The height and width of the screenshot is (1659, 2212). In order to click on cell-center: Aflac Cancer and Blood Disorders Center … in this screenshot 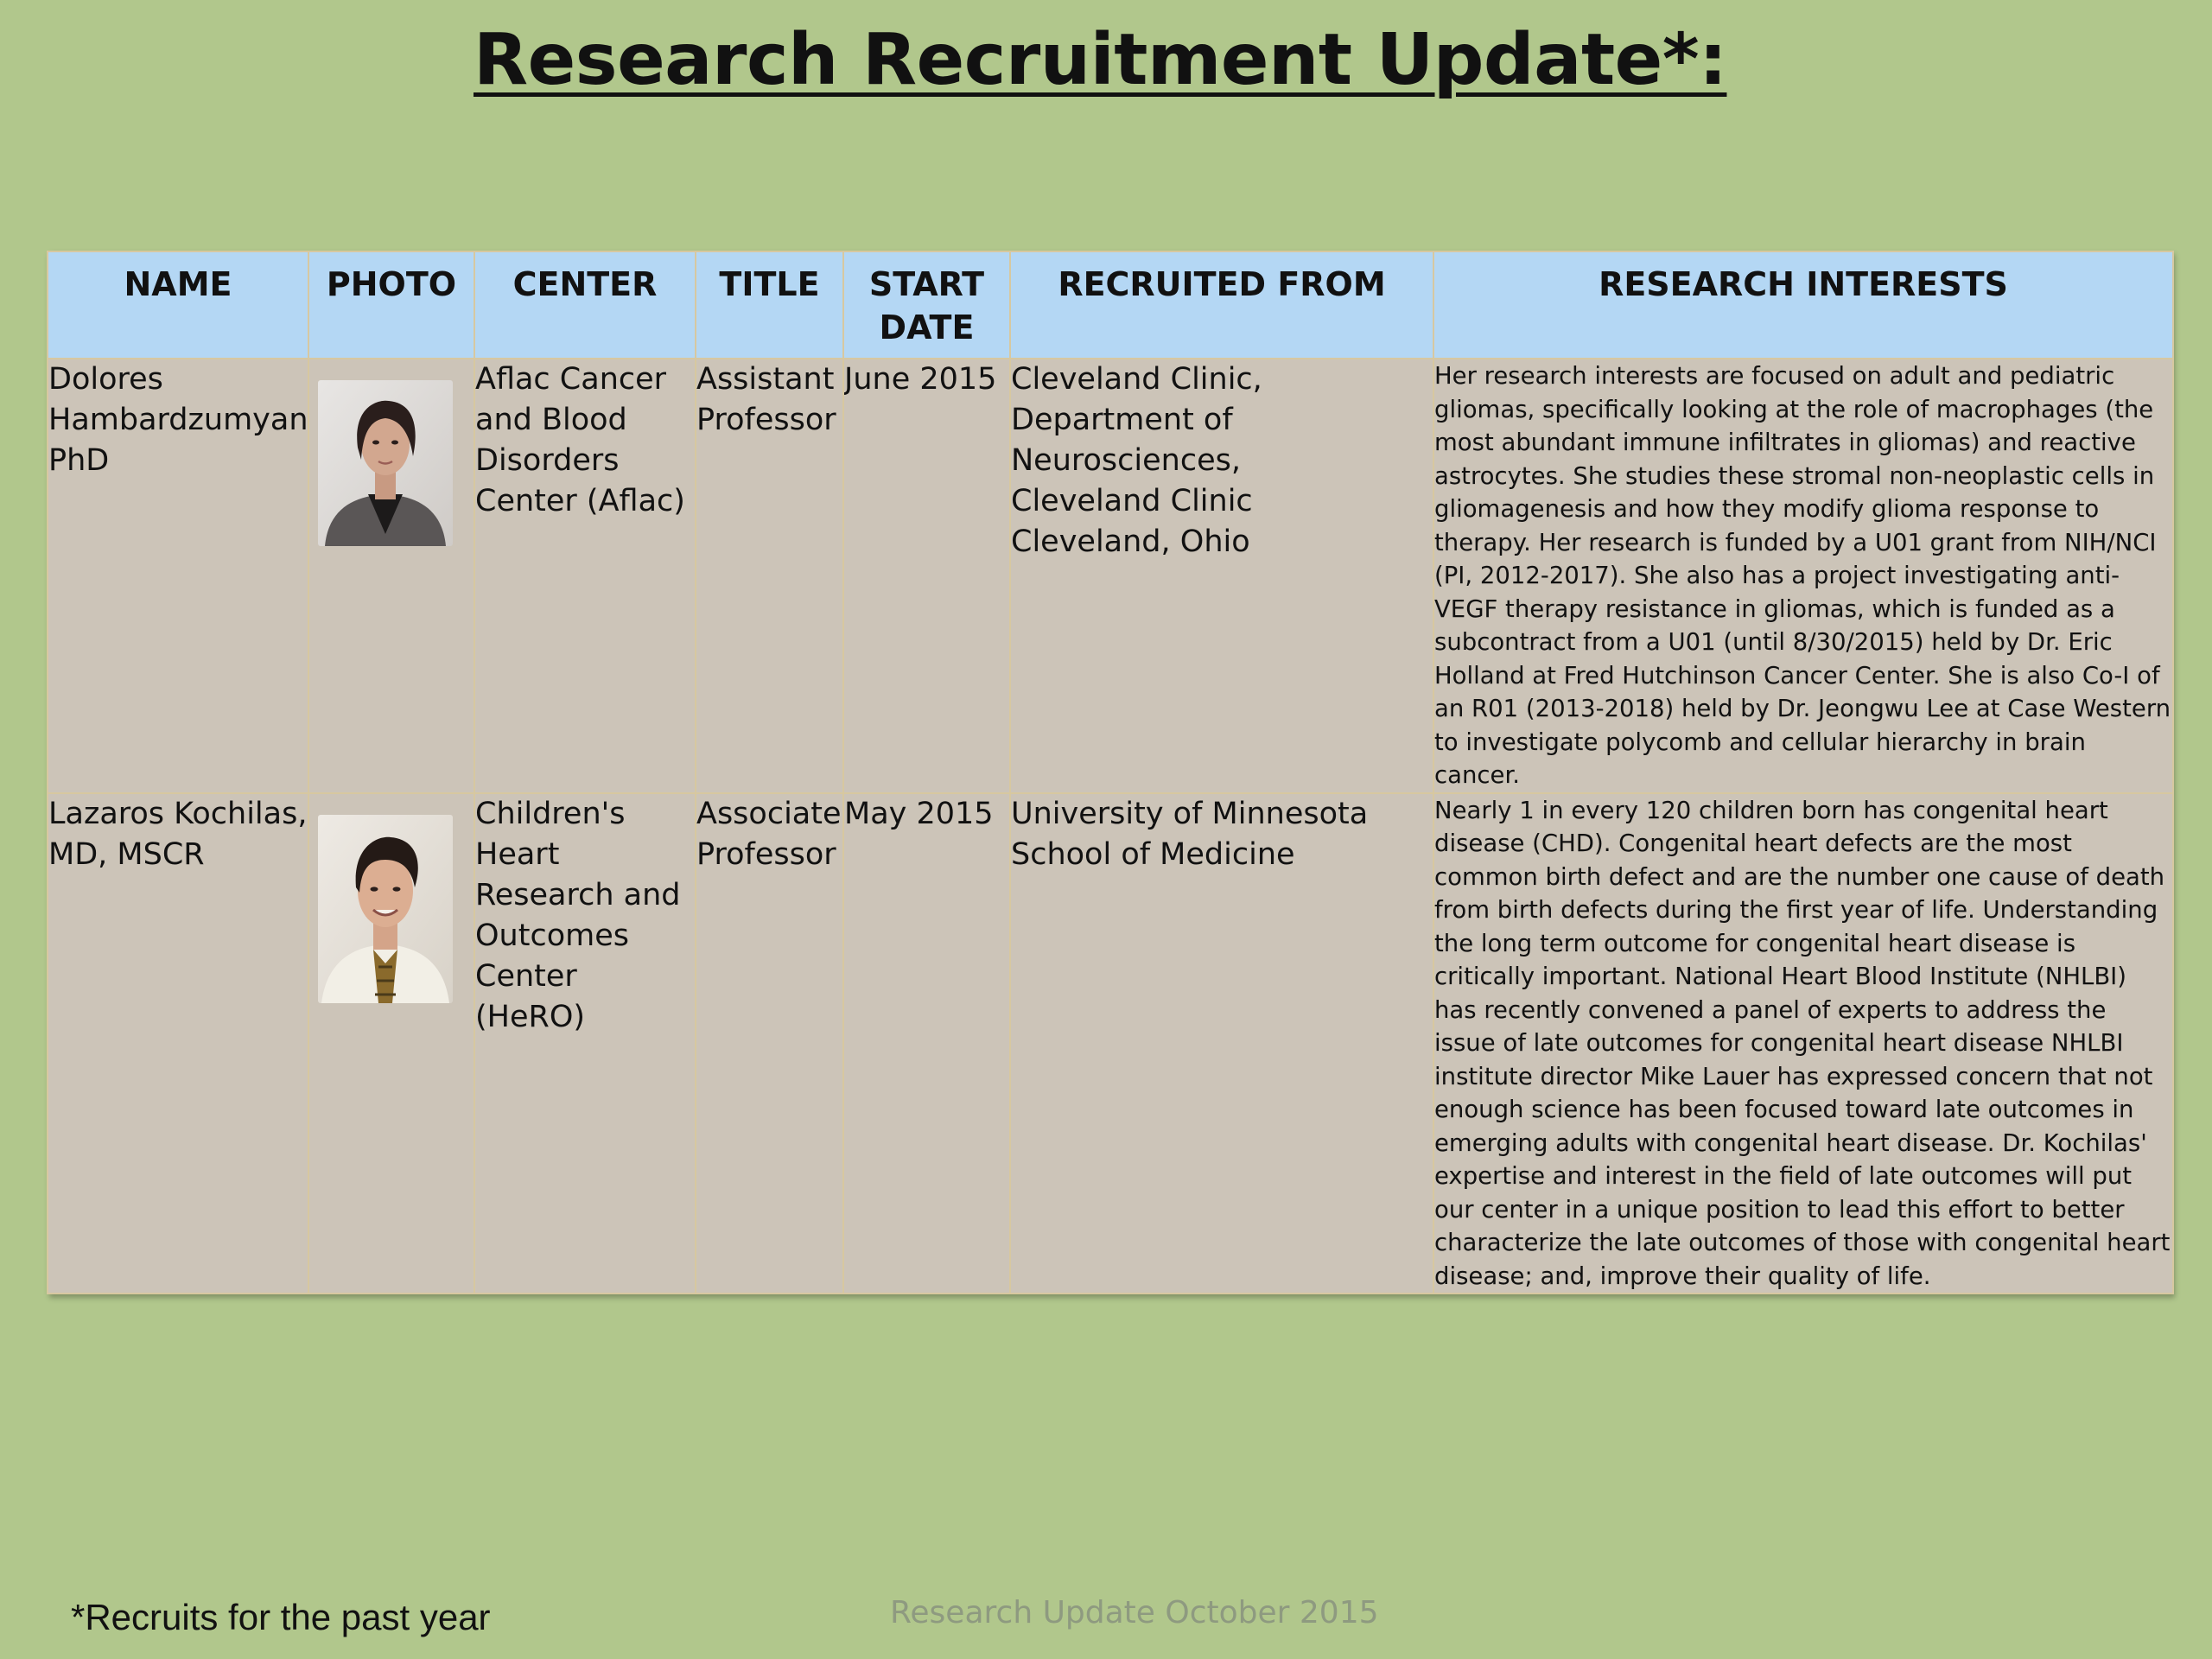, I will do `click(585, 576)`.